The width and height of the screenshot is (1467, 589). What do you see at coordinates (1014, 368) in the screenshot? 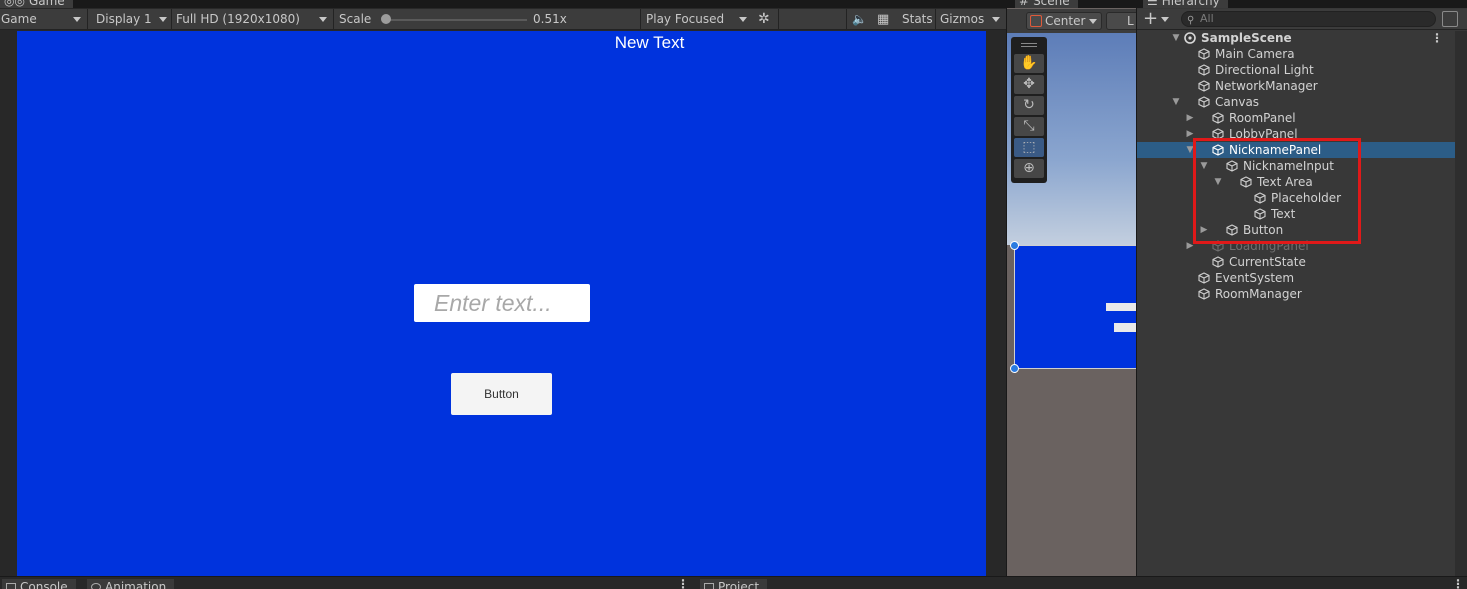
I see `rect-handle-bottom-left` at bounding box center [1014, 368].